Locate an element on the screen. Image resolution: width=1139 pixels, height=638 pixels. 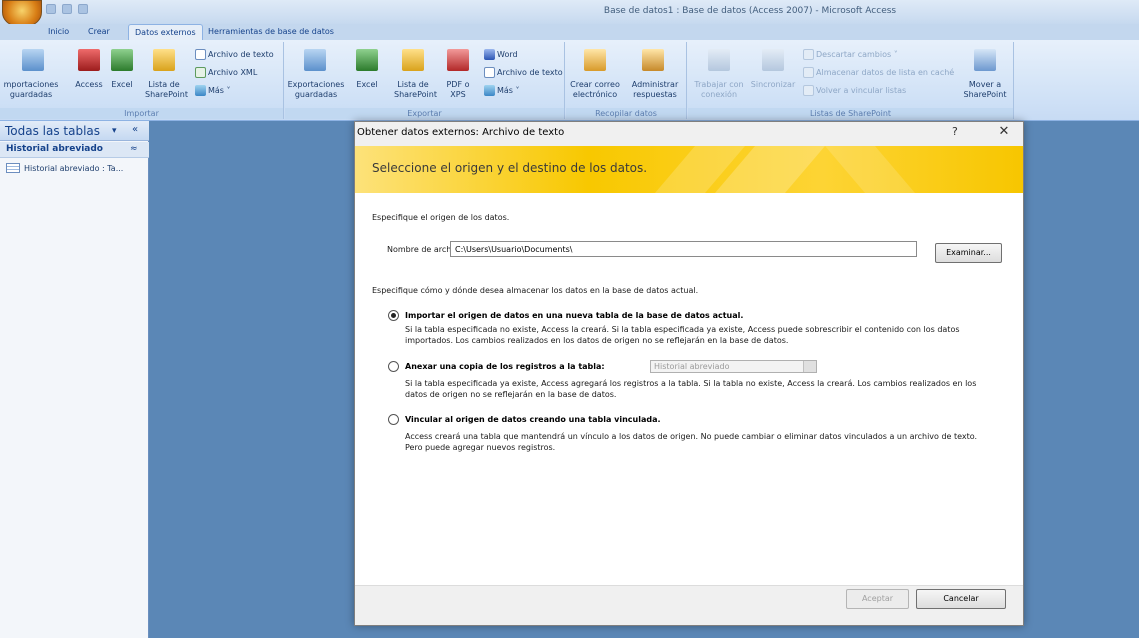
move-to-sharepoint-icon is located at coordinates (985, 60).